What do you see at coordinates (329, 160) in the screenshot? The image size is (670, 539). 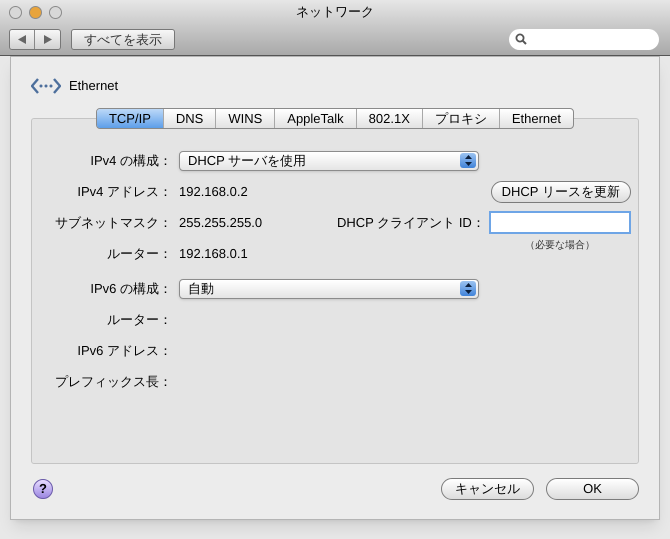 I see `popup-menu: DHCP サーバを使用` at bounding box center [329, 160].